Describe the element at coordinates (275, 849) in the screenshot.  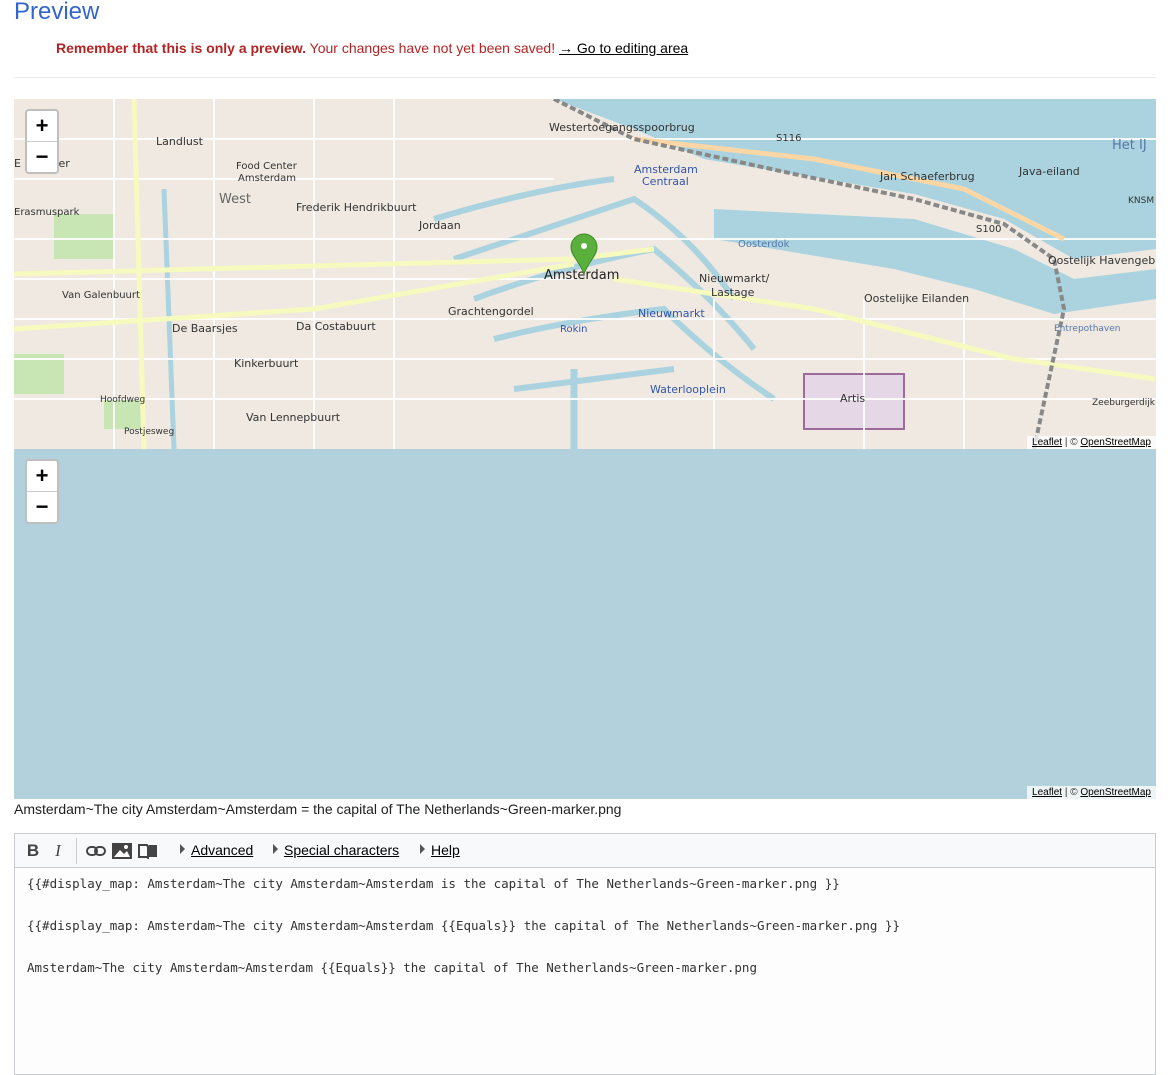
I see `special-characters-caret-icon` at that location.